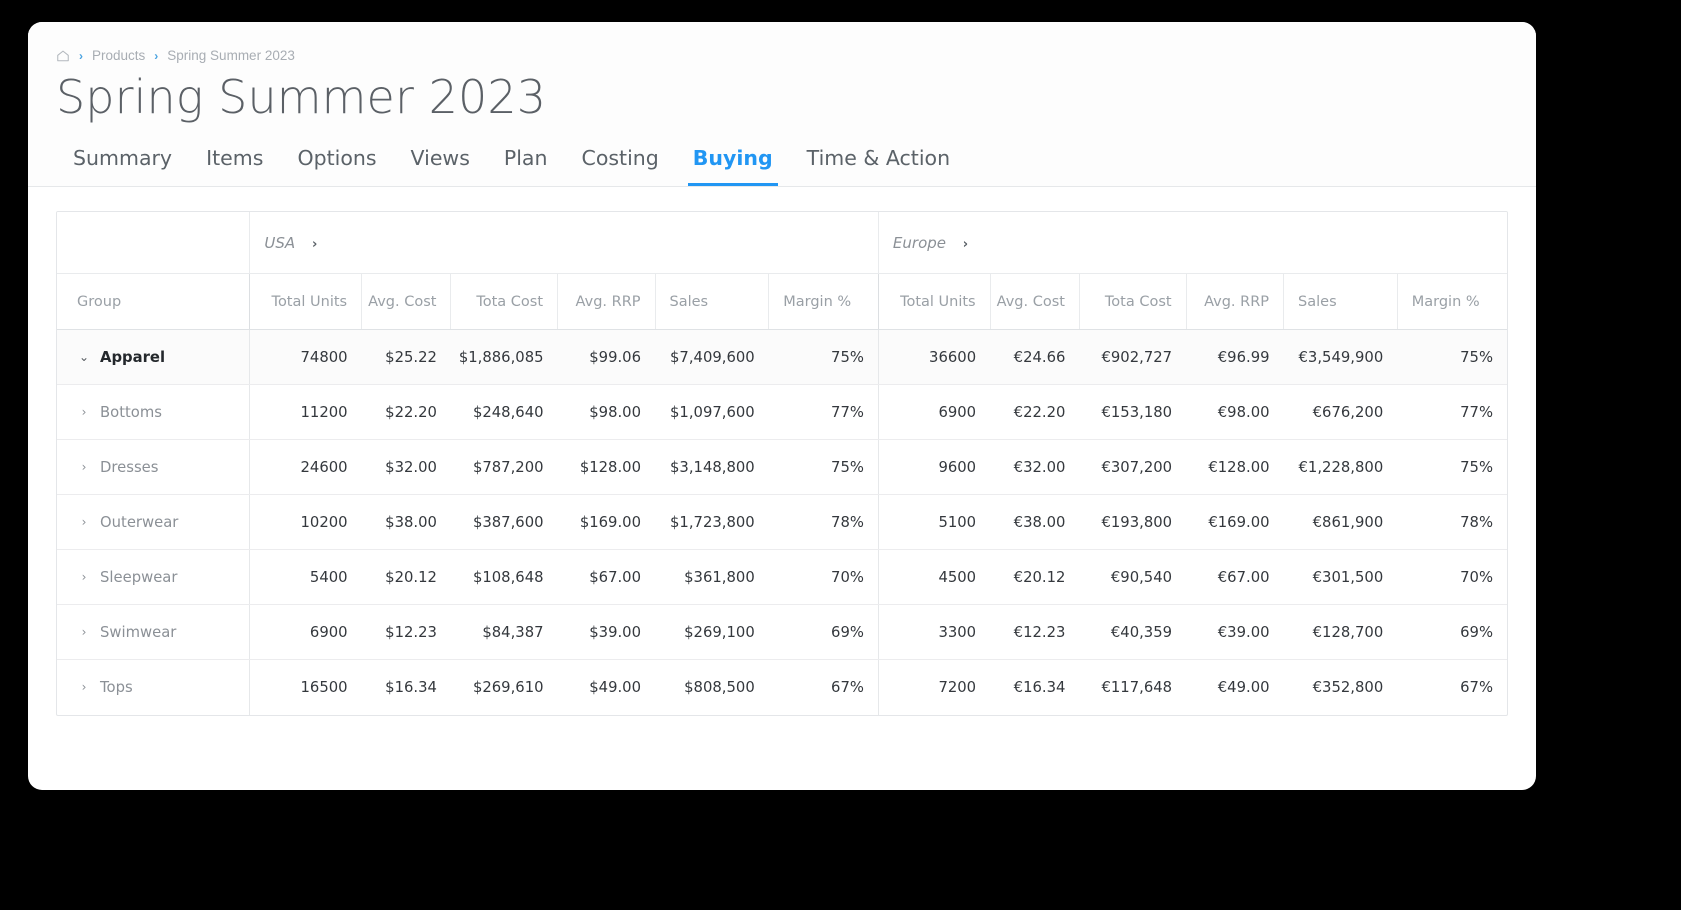 The height and width of the screenshot is (910, 1681). I want to click on tab-items: Items, so click(234, 166).